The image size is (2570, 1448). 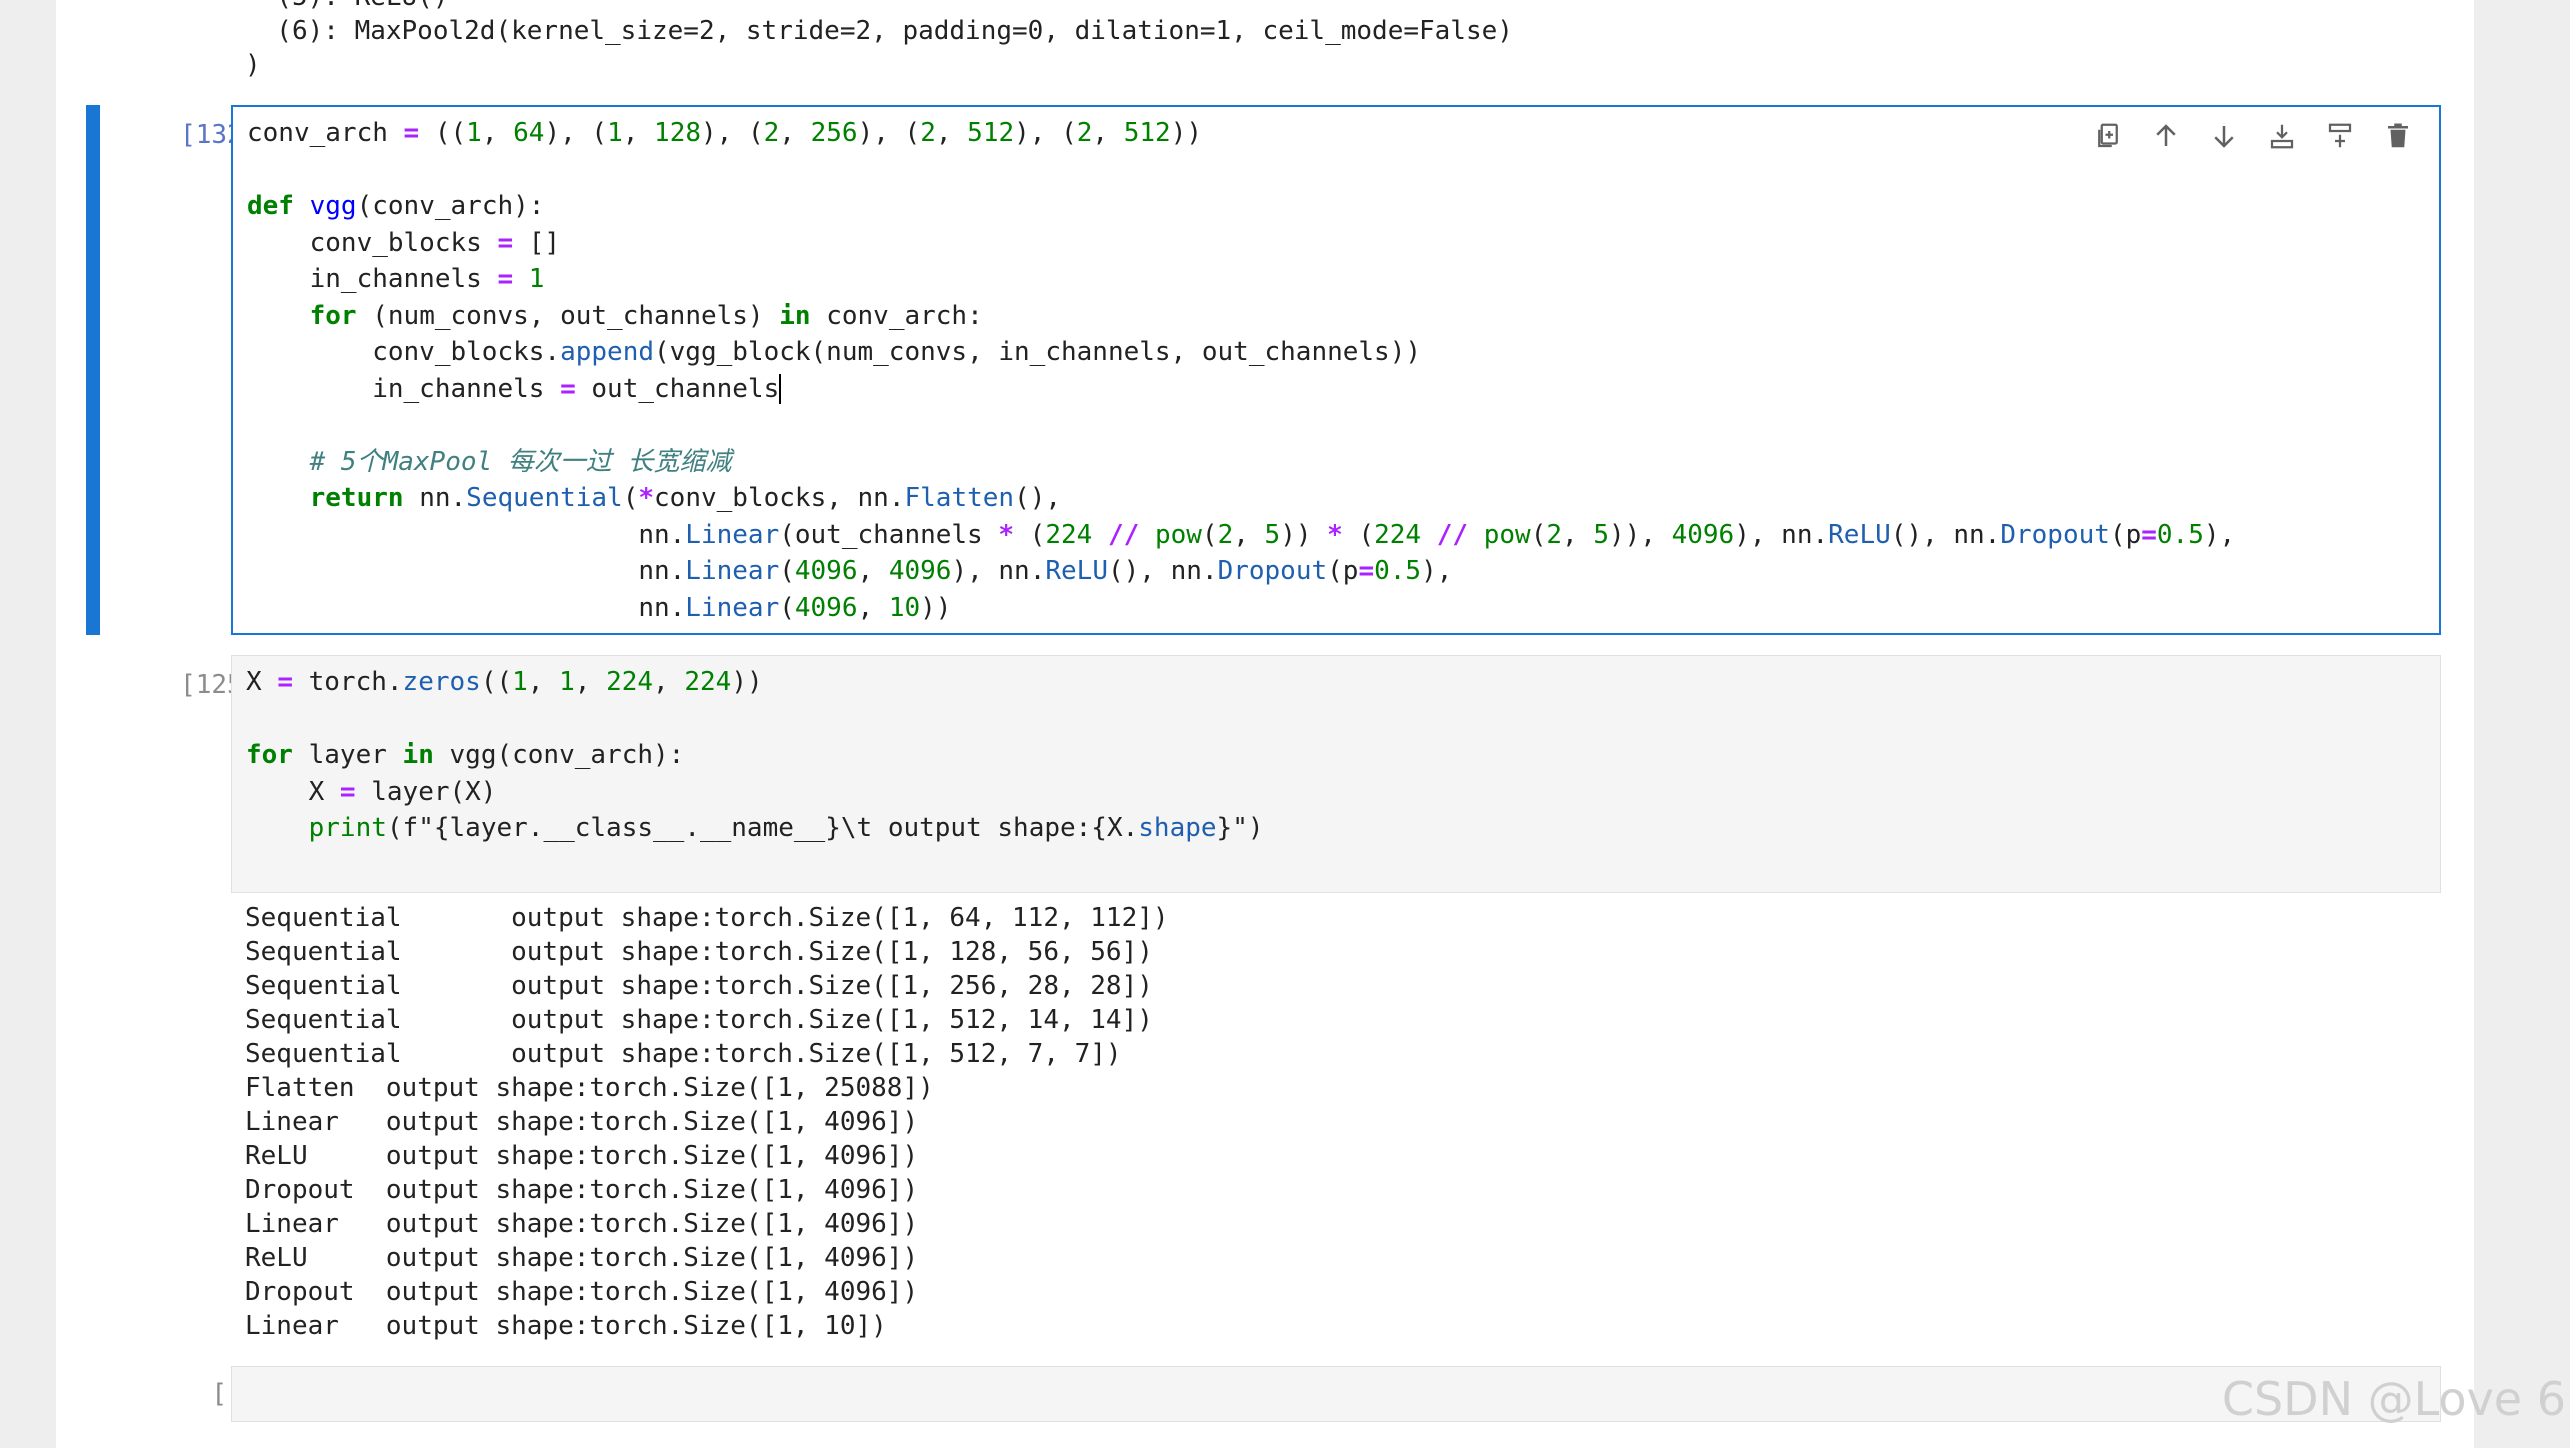 What do you see at coordinates (732, 133) in the screenshot?
I see `code-token: ), (` at bounding box center [732, 133].